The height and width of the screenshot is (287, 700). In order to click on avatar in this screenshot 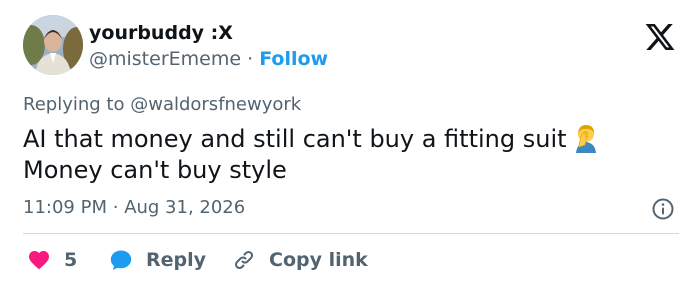, I will do `click(53, 45)`.